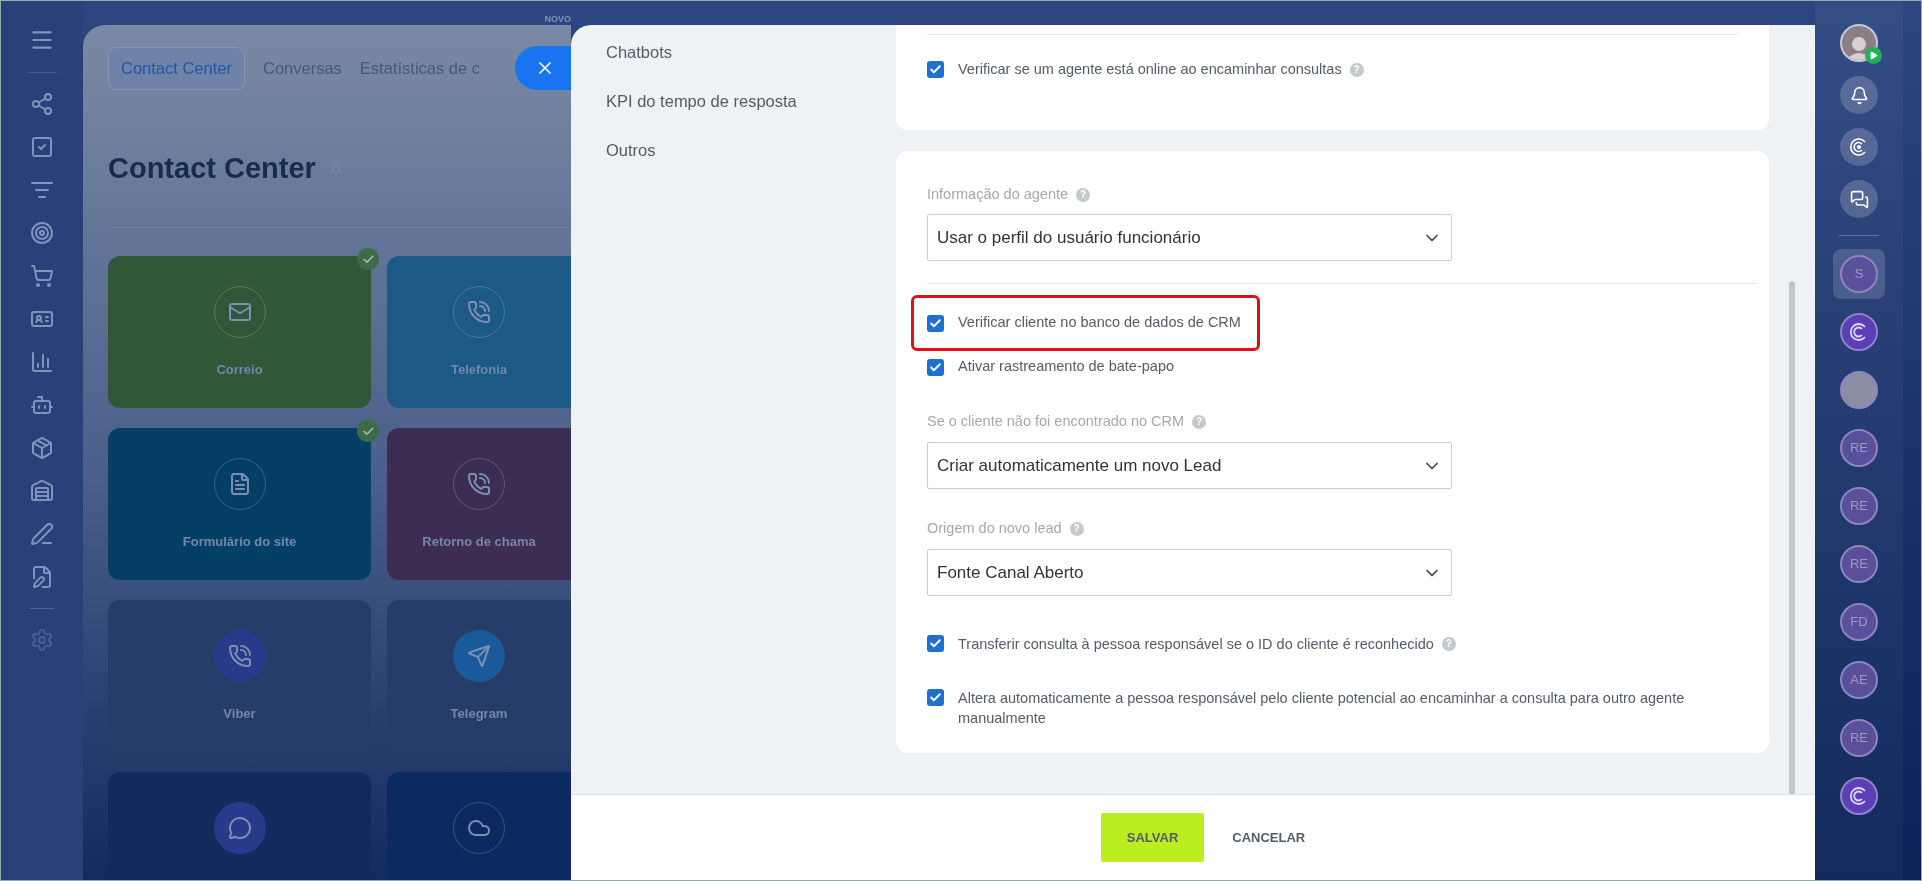 The image size is (1922, 881). Describe the element at coordinates (239, 828) in the screenshot. I see `chat-icon` at that location.